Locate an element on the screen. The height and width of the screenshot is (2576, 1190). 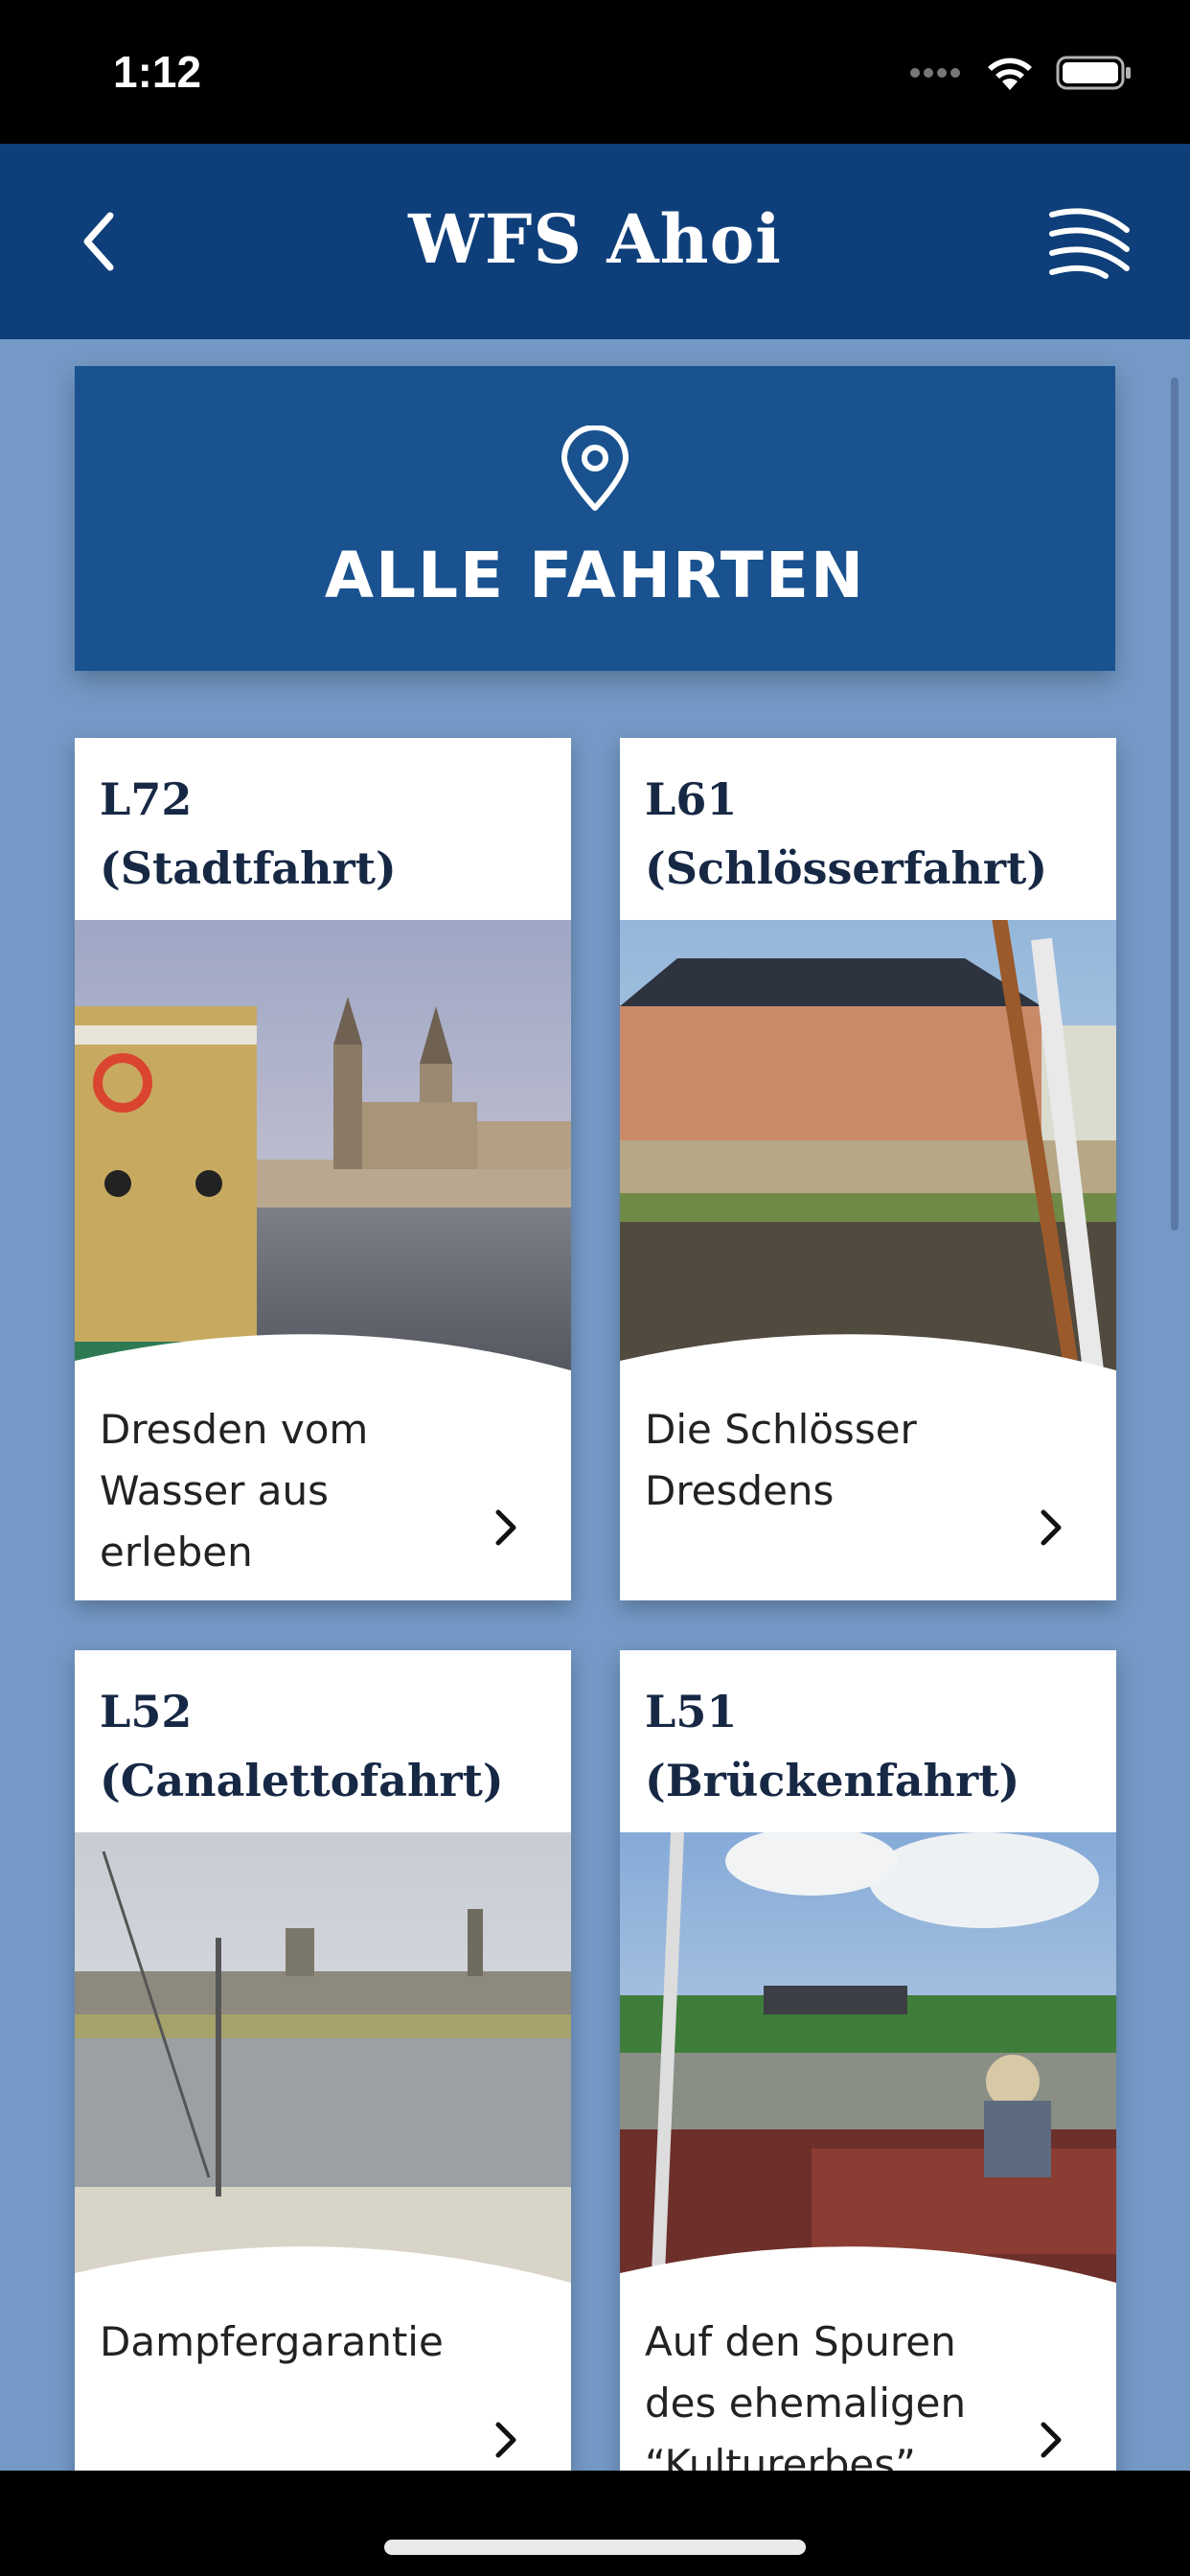
home-indicator-area is located at coordinates (595, 2523).